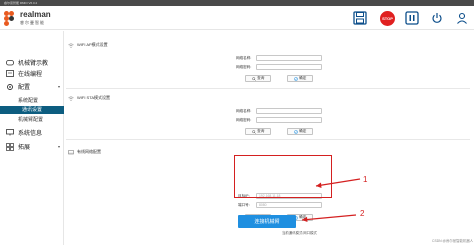  I want to click on ethernet-title: 有线网络配置, so click(89, 151).